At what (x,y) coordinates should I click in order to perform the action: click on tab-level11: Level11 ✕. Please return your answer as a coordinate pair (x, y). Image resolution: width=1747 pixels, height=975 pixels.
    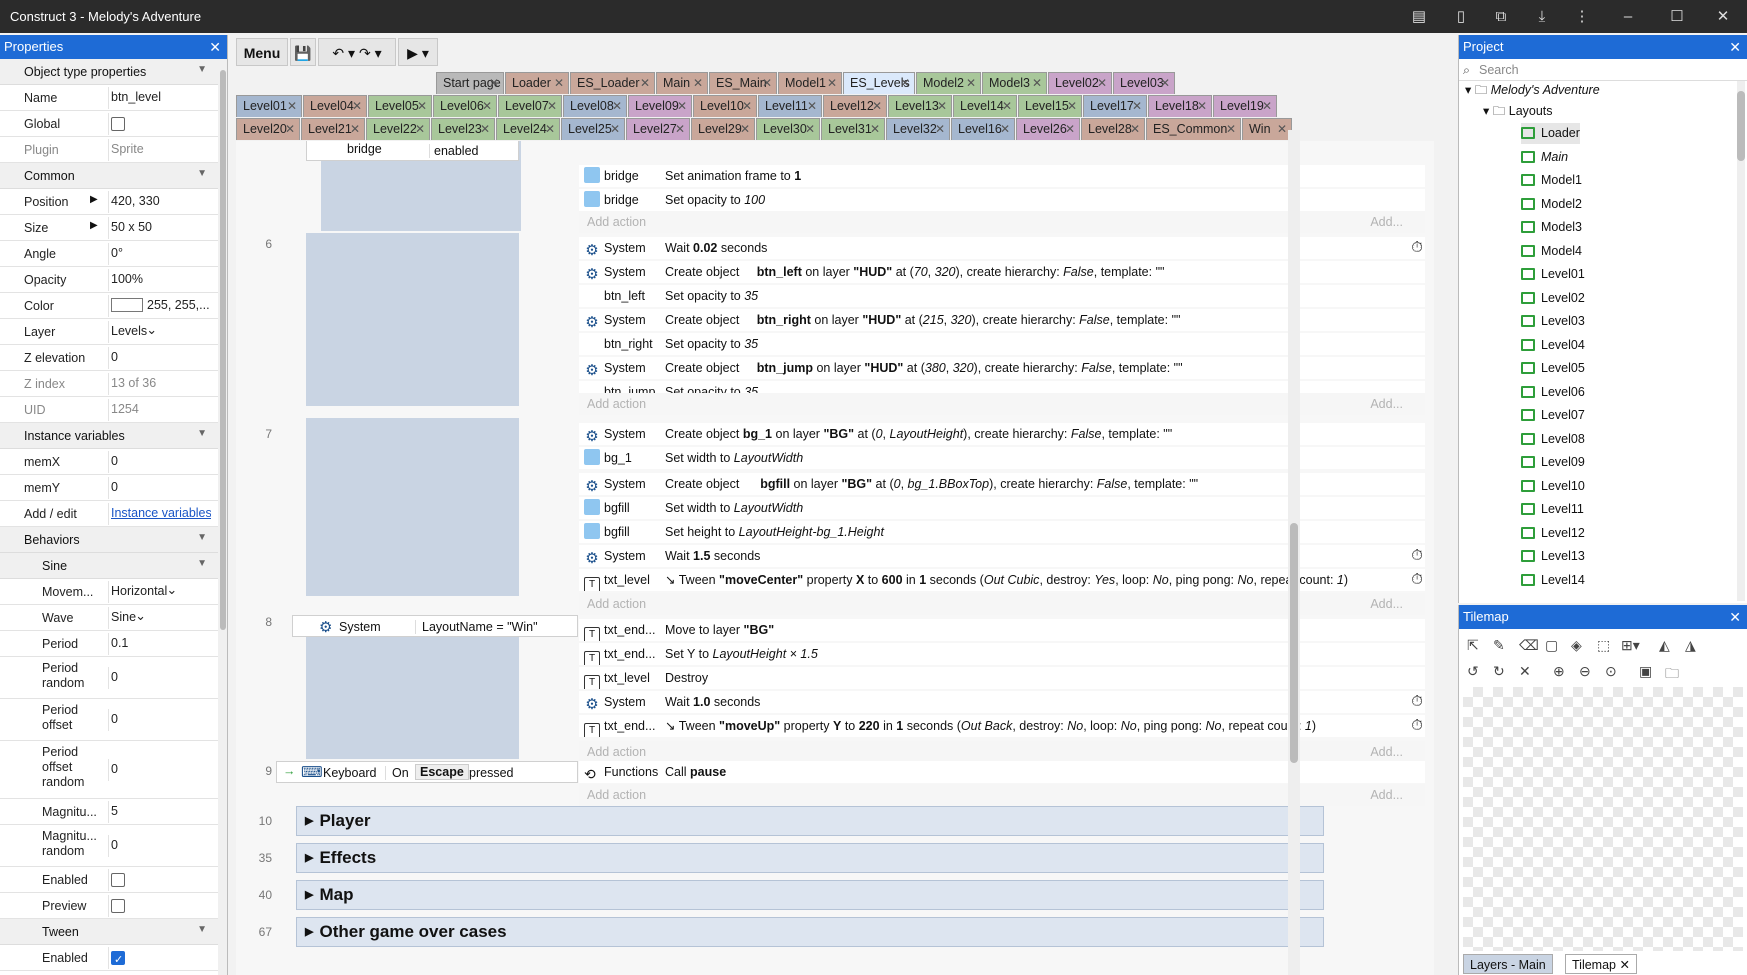
    Looking at the image, I should click on (790, 106).